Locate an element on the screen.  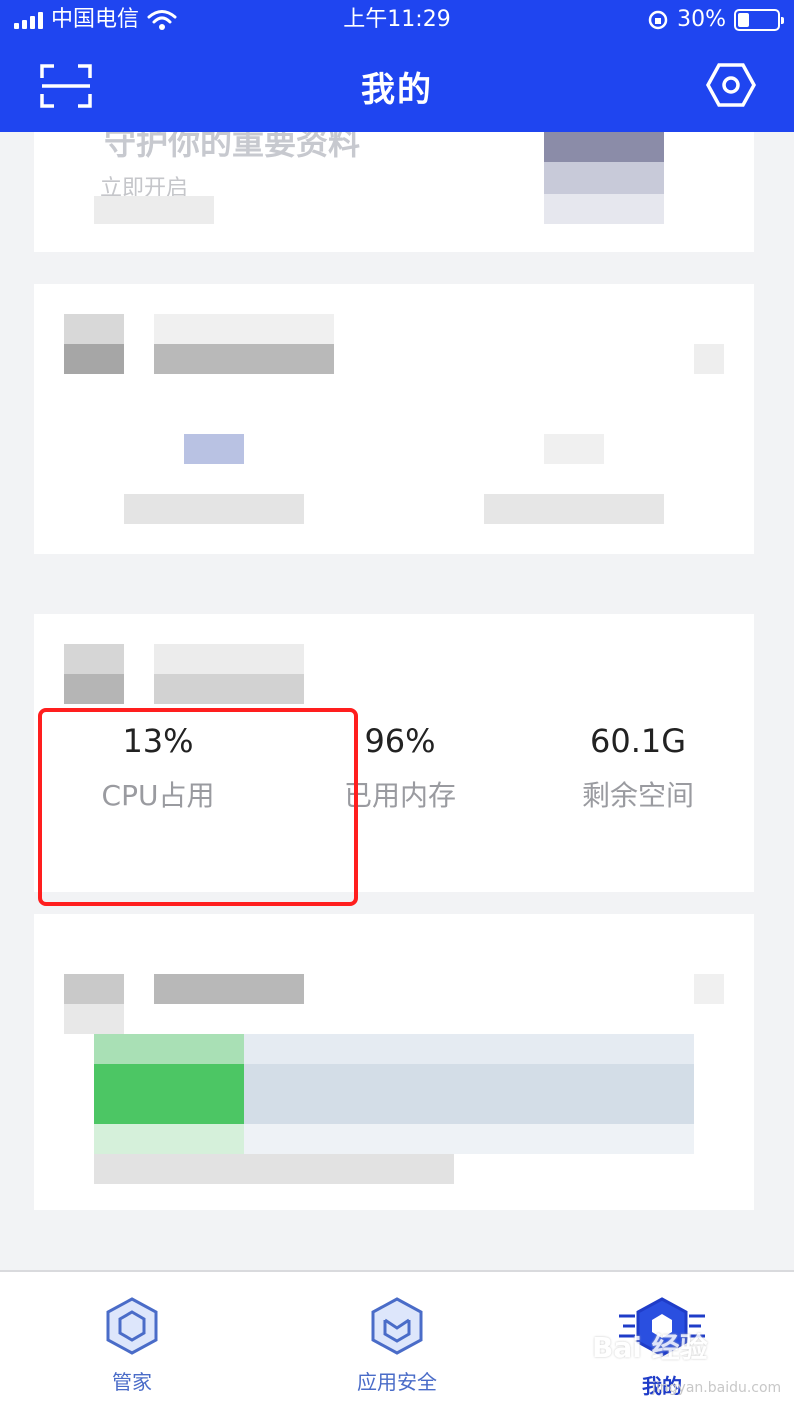
tab-app-security: 应用安全 is located at coordinates (397, 1345).